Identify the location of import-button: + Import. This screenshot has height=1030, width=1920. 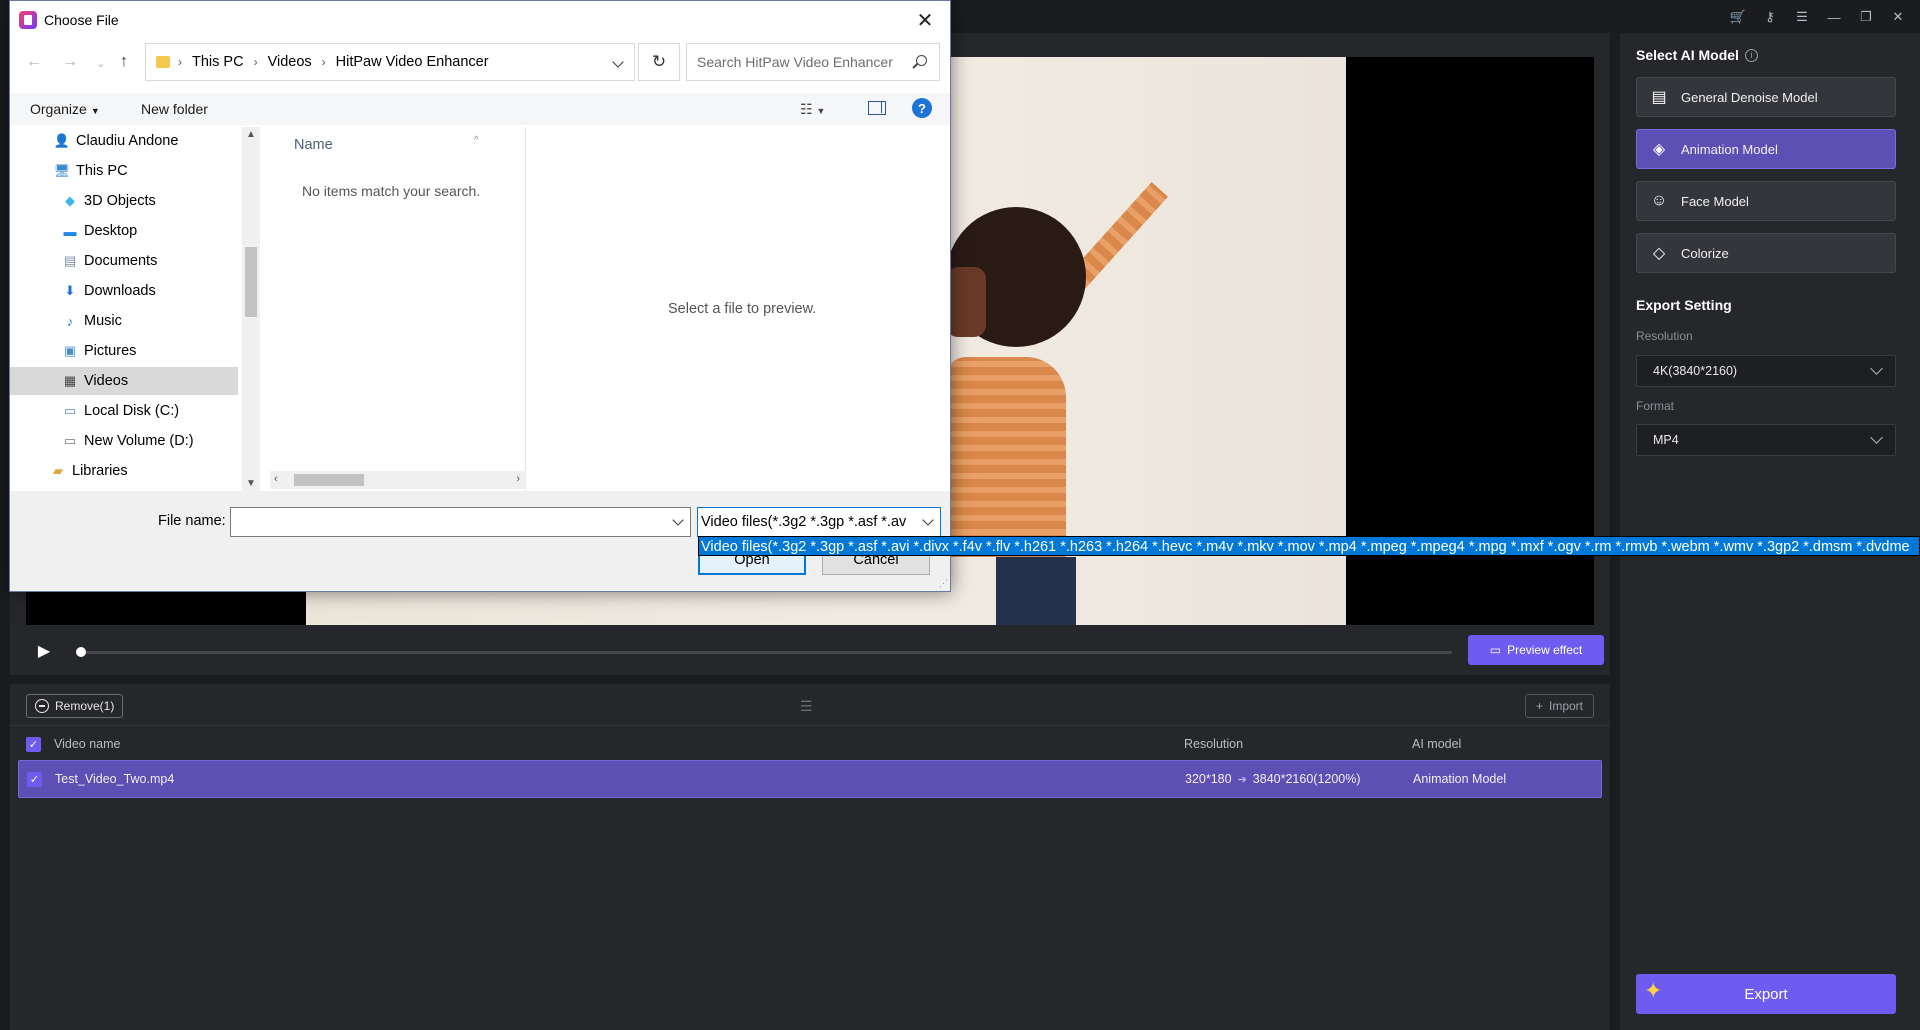
(1559, 706).